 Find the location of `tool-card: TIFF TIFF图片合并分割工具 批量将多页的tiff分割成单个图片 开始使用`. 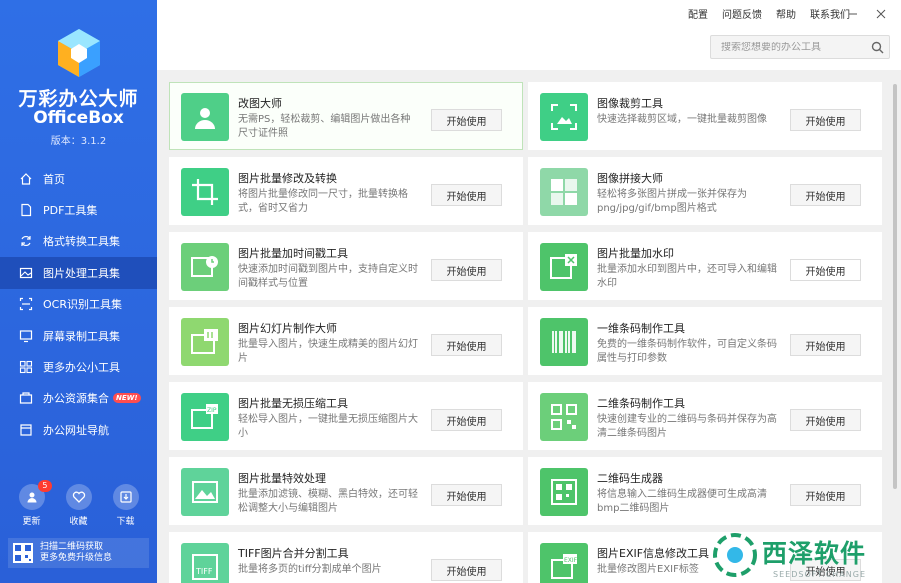

tool-card: TIFF TIFF图片合并分割工具 批量将多页的tiff分割成单个图片 开始使用 is located at coordinates (346, 557).